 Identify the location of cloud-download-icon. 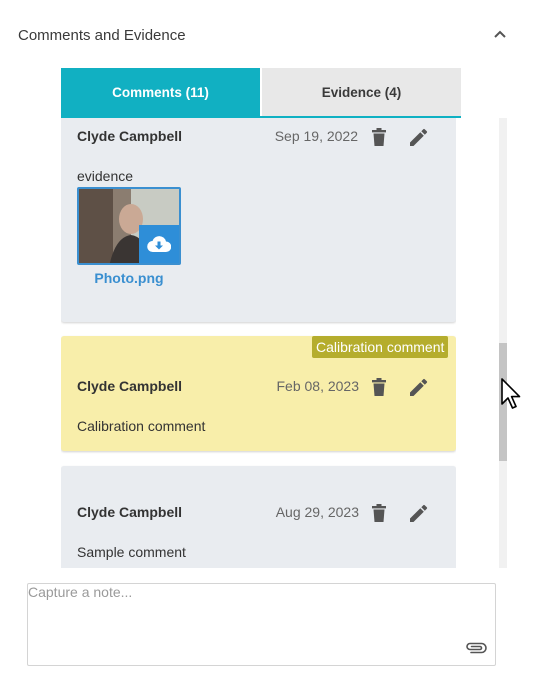
(159, 244).